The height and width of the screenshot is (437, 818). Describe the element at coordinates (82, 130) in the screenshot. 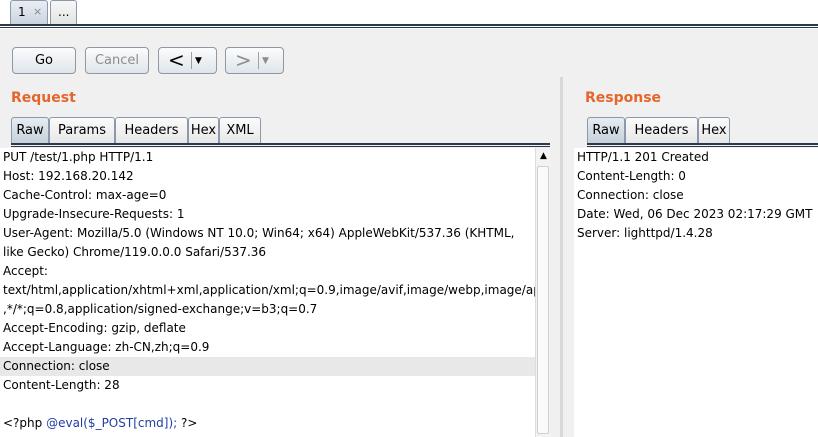

I see `tab-request-params: Params` at that location.